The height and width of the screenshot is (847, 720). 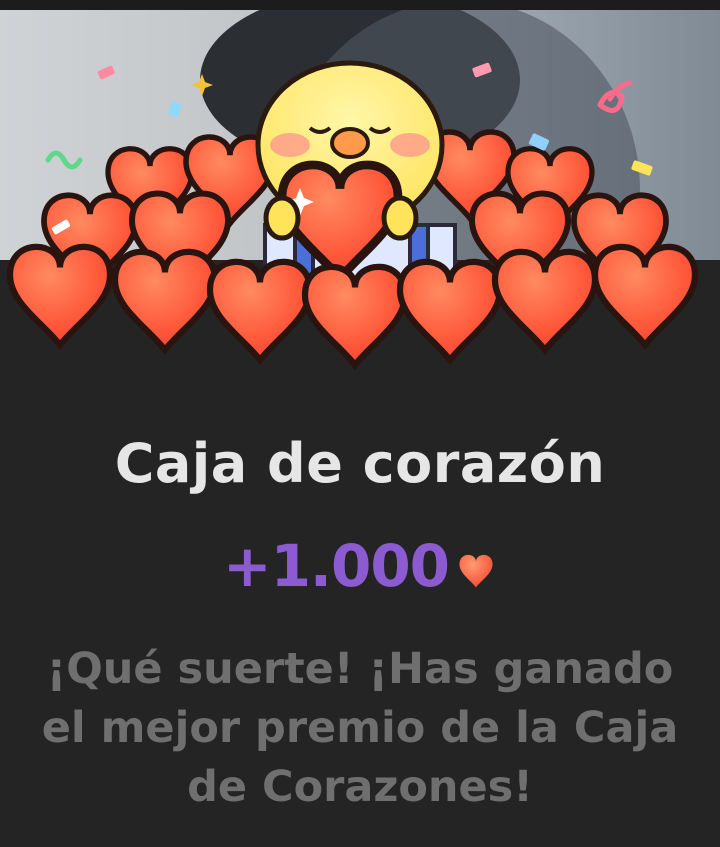 I want to click on reward-amount: +1.000, so click(x=336, y=566).